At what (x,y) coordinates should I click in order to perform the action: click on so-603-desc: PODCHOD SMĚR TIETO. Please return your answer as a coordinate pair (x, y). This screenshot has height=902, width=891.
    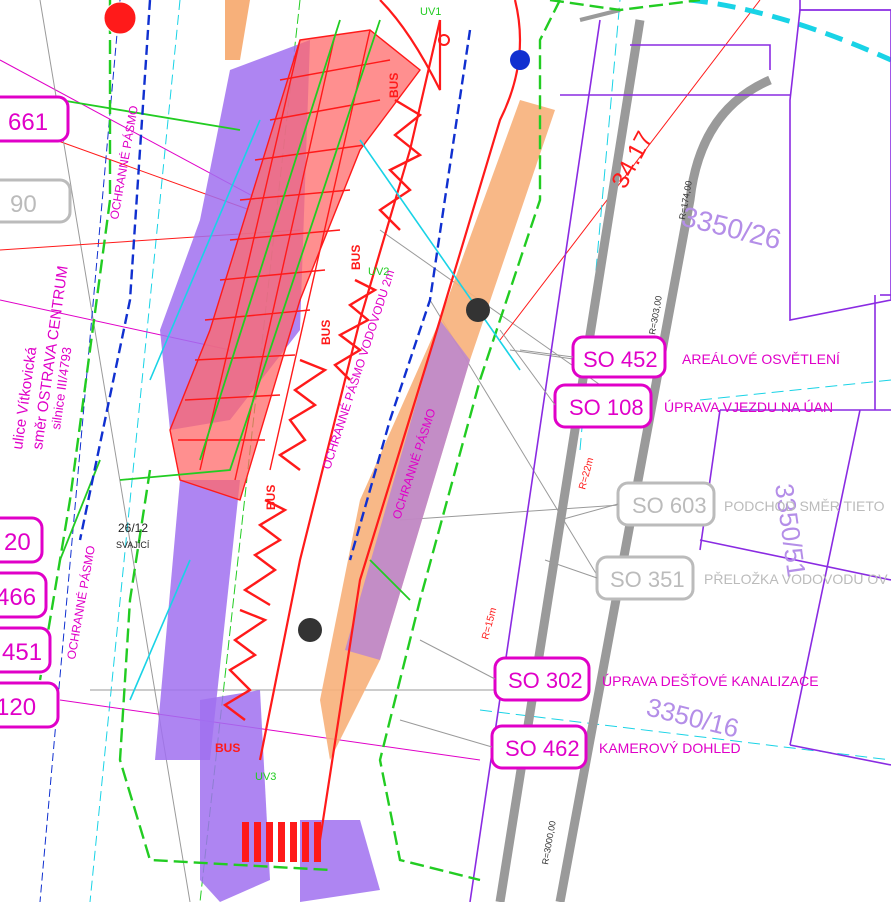
    Looking at the image, I should click on (804, 506).